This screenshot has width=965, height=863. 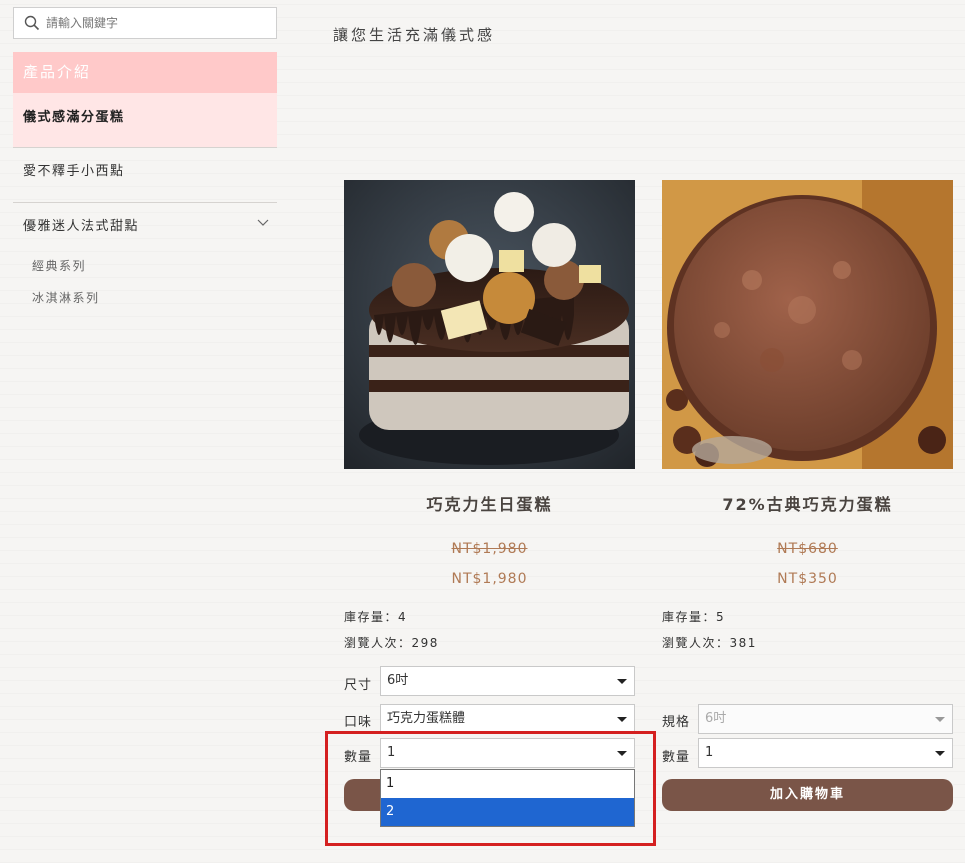 I want to click on sidebar-item-small-pastries: 愛不釋手小西點, so click(x=145, y=174).